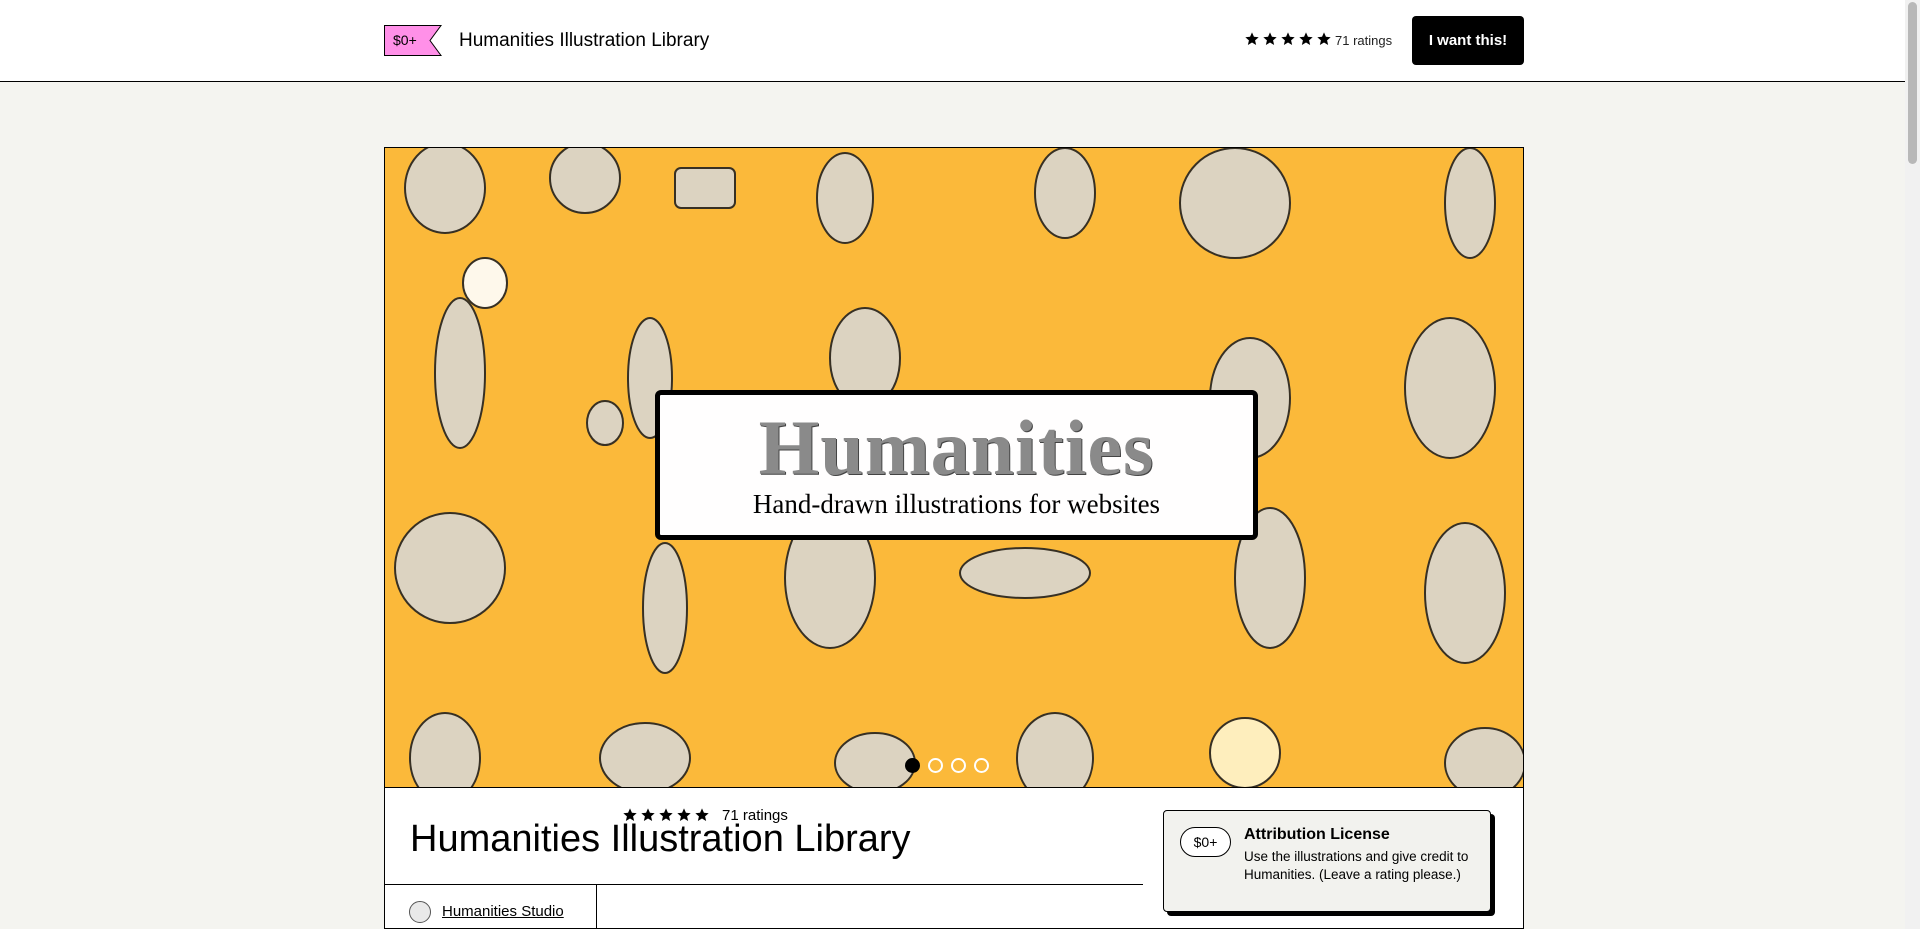 The width and height of the screenshot is (1920, 929). Describe the element at coordinates (755, 815) in the screenshot. I see `product-ratings-count: 71 ratings` at that location.